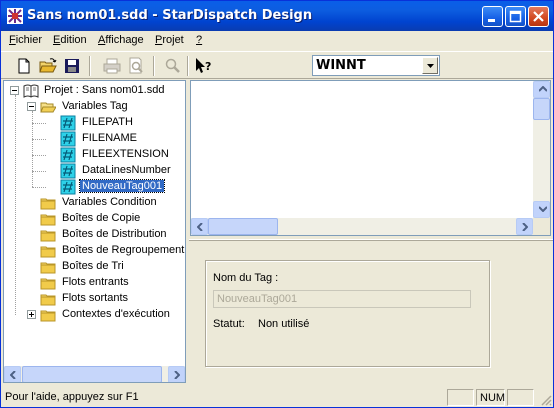 The width and height of the screenshot is (554, 408). I want to click on save-button, so click(72, 66).